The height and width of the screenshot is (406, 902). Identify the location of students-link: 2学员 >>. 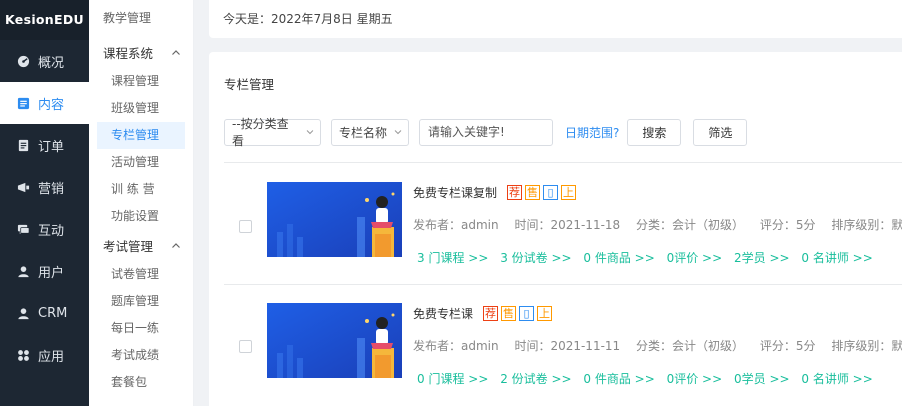
(762, 258).